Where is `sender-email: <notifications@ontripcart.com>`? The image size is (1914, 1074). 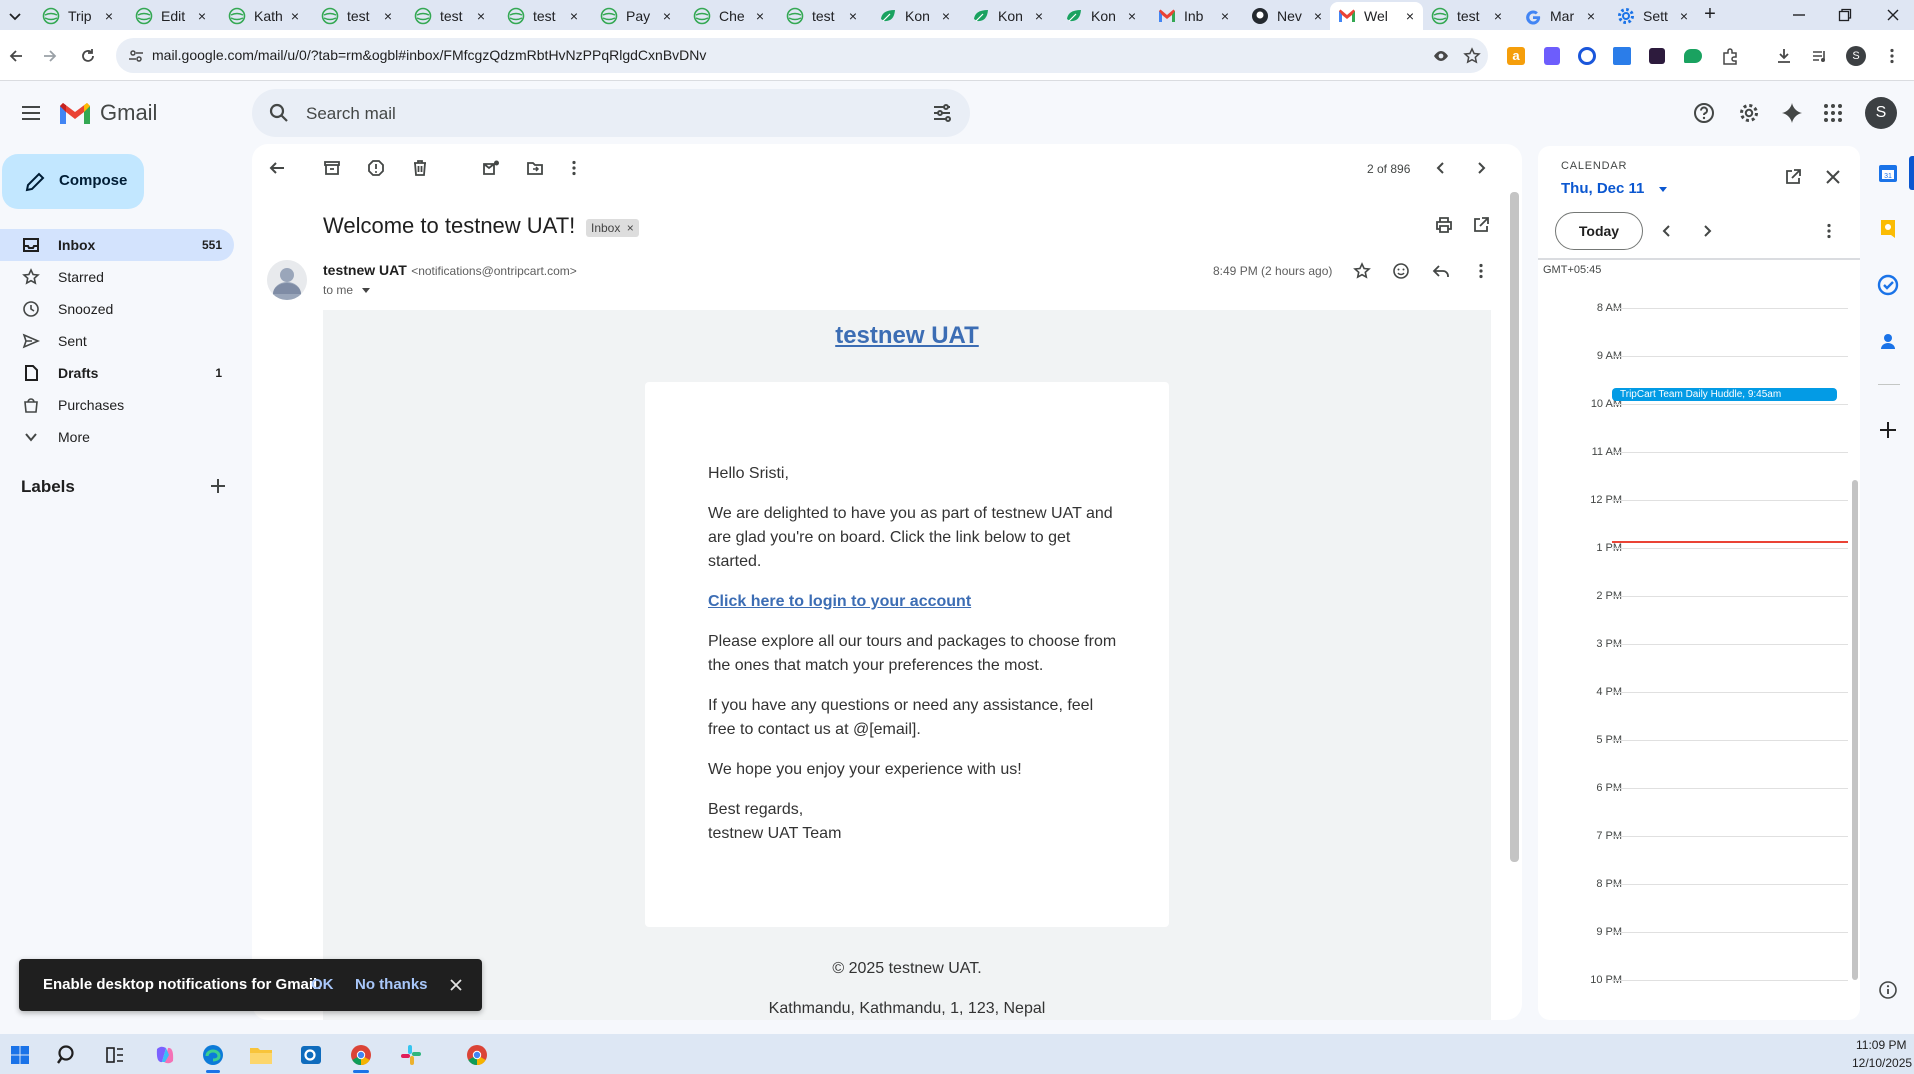
sender-email: <notifications@ontripcart.com> is located at coordinates (494, 271).